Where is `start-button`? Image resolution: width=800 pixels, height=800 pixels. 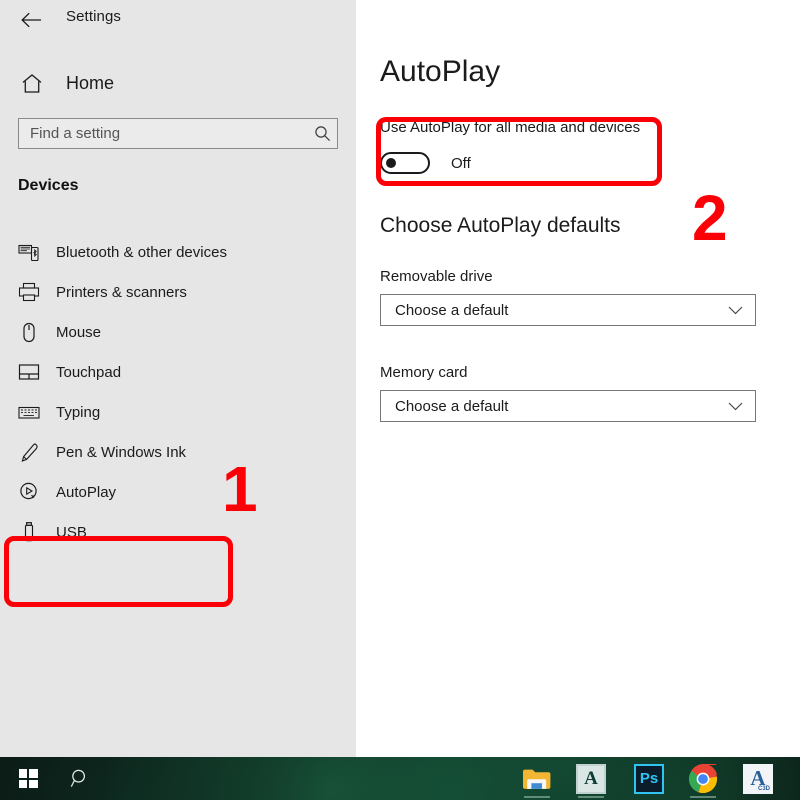
start-button is located at coordinates (28, 778).